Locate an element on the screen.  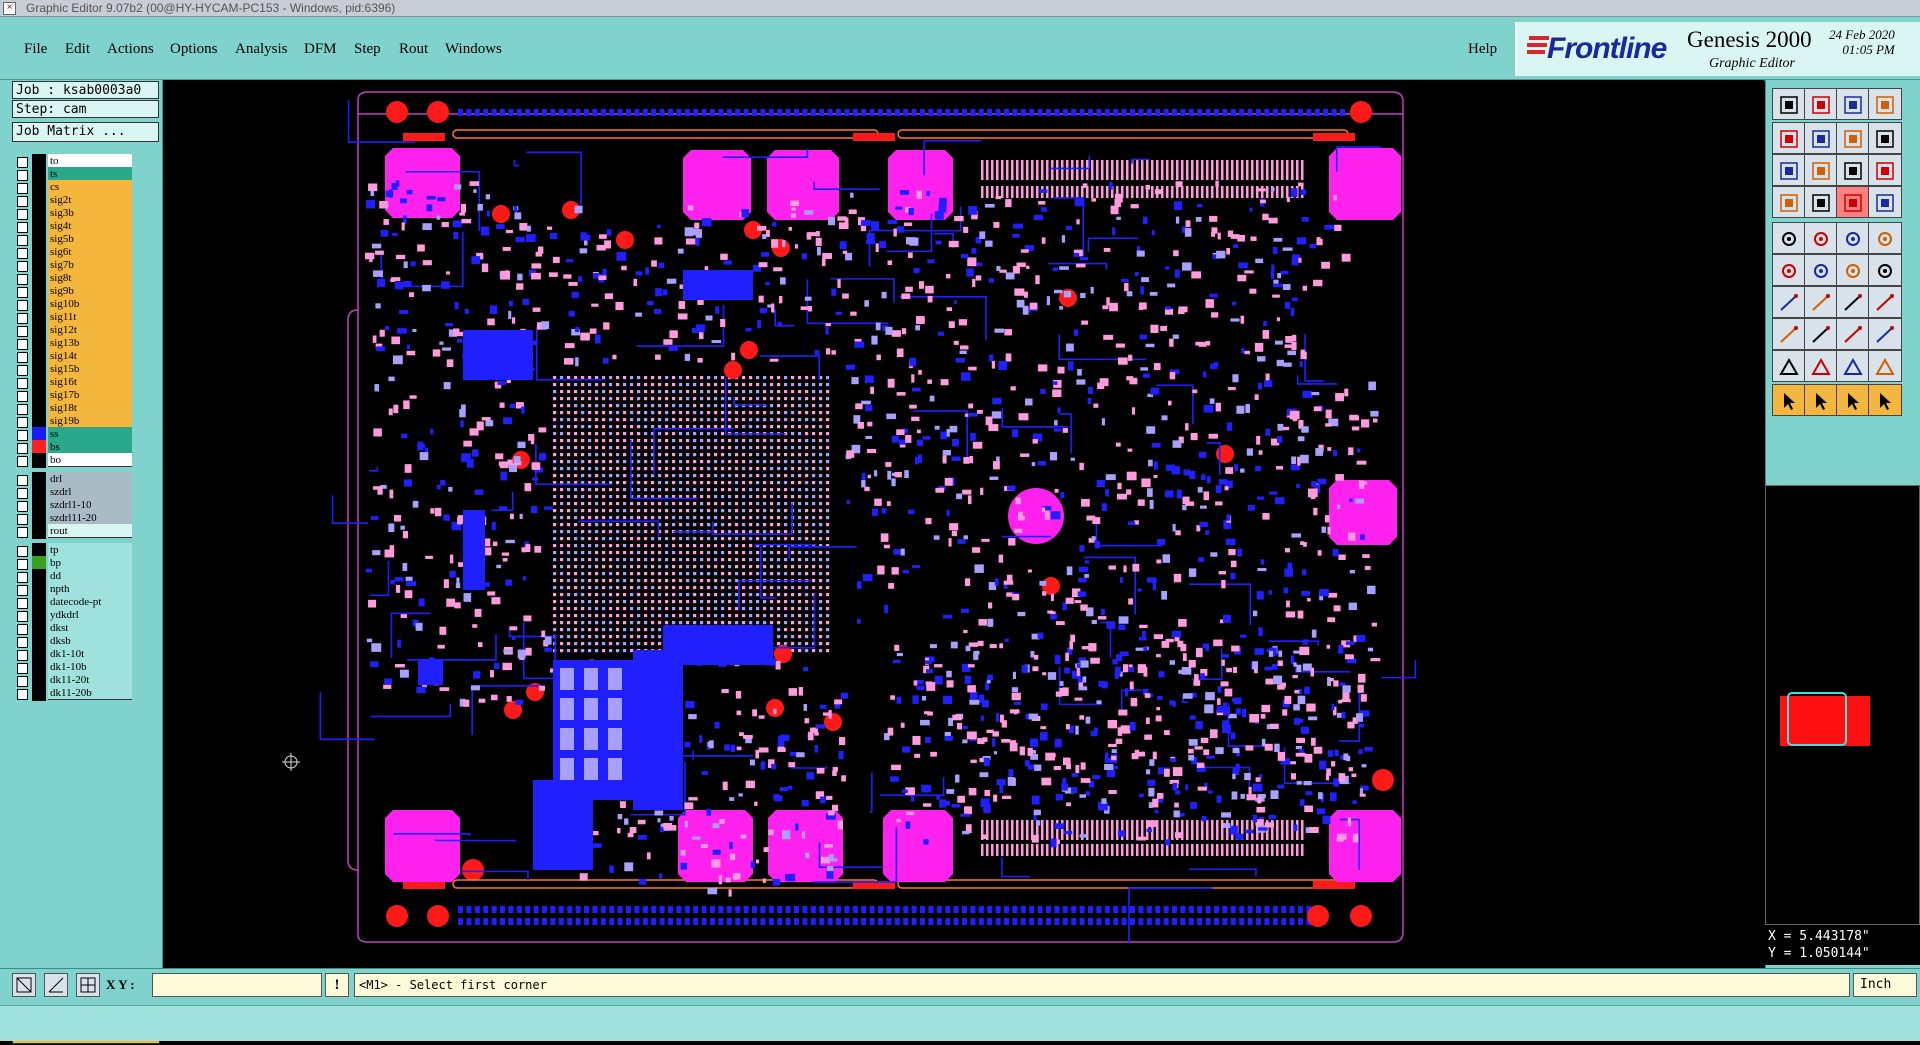
tool-button-properties is located at coordinates (1885, 202).